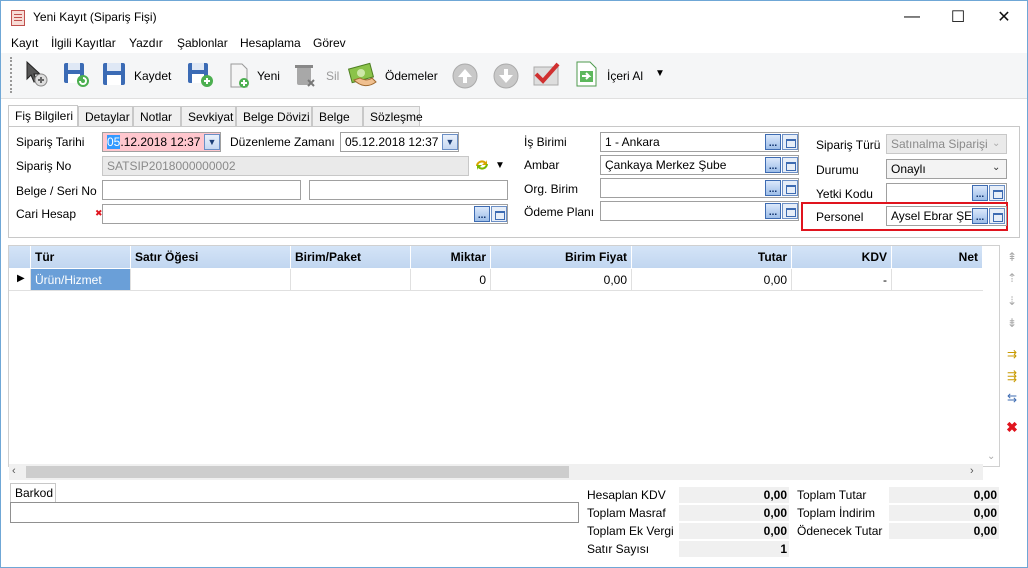 This screenshot has height=568, width=1028. Describe the element at coordinates (832, 495) in the screenshot. I see `toplam-tutar-label: Toplam Tutar` at that location.